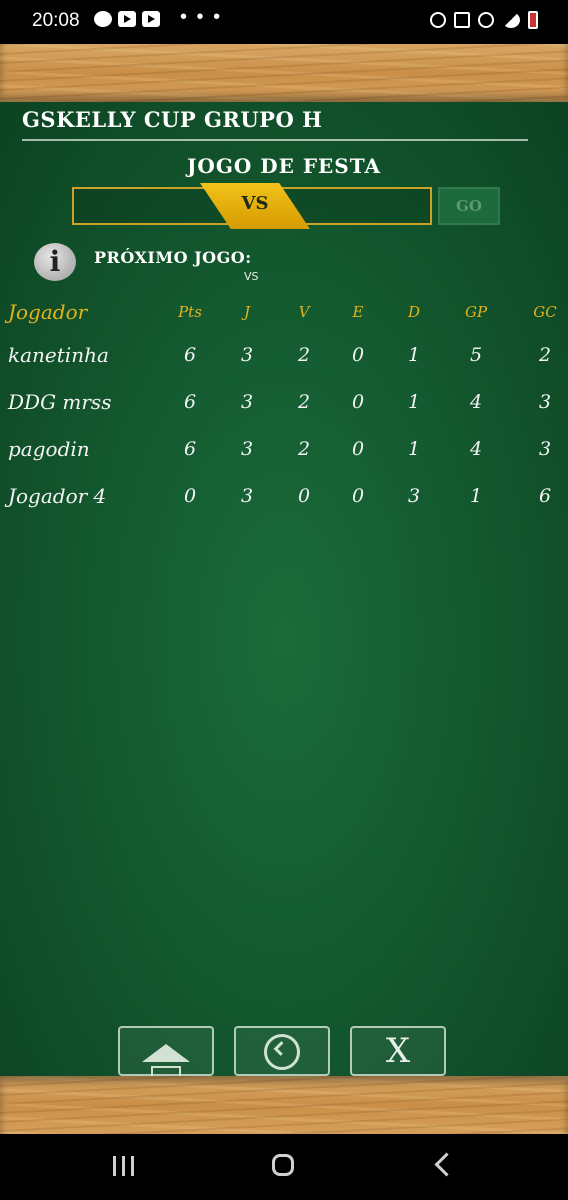  I want to click on column-header-j: J, so click(247, 312).